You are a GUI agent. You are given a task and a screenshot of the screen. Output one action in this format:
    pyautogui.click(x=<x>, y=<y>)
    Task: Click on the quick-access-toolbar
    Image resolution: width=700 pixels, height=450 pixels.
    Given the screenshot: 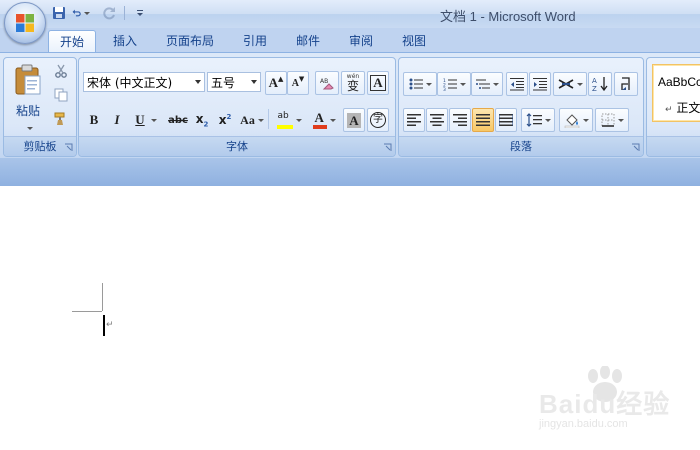 What is the action you would take?
    pyautogui.click(x=99, y=13)
    